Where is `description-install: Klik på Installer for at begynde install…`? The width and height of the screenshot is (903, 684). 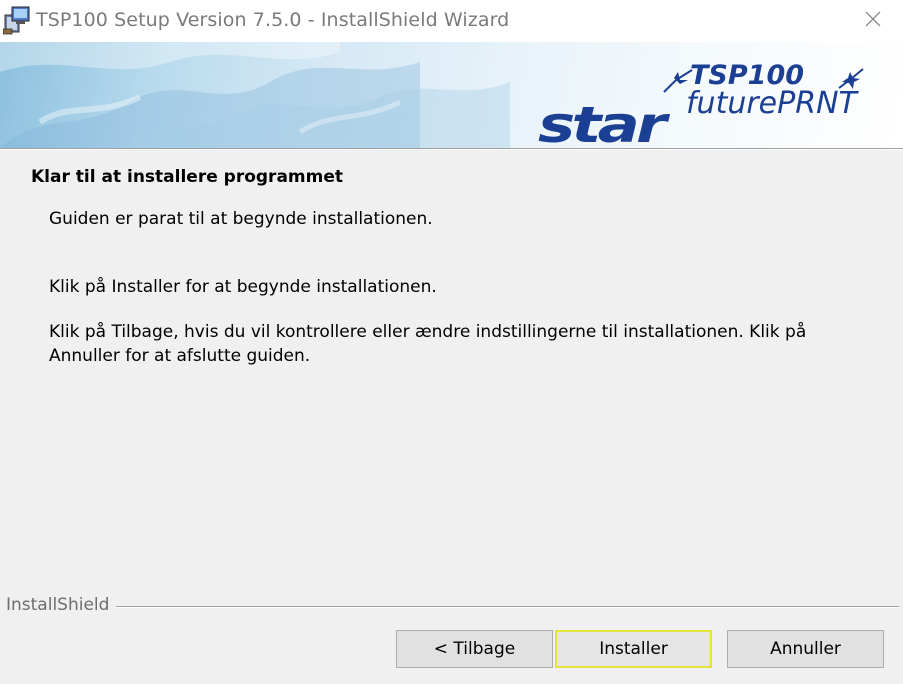
description-install: Klik på Installer for at begynde install… is located at coordinates (243, 287).